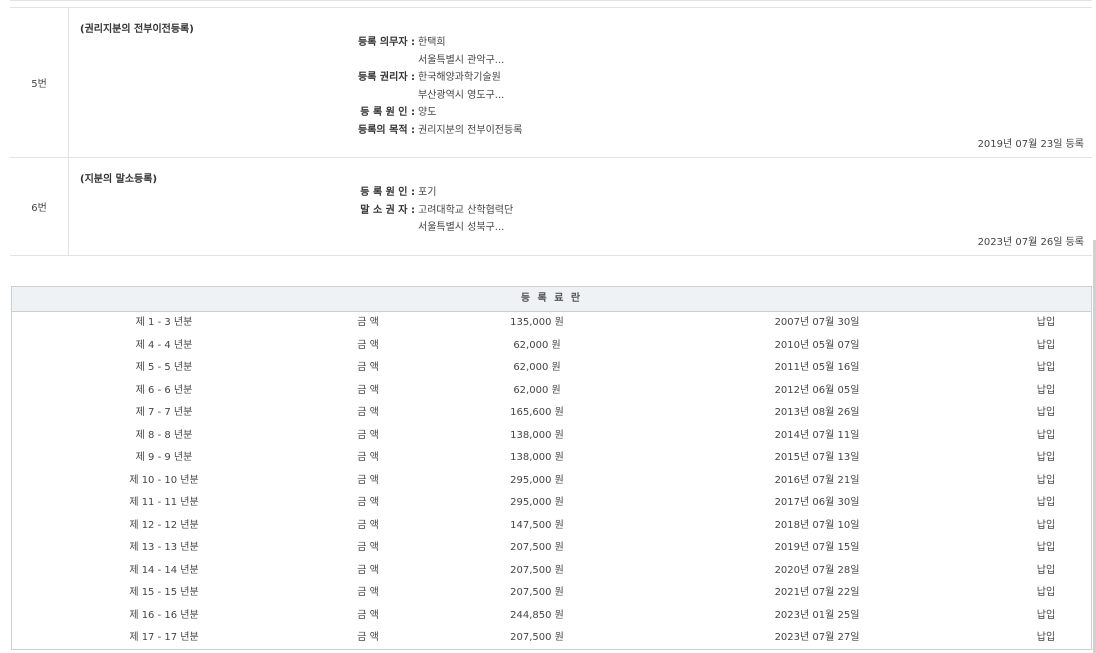 This screenshot has height=653, width=1096. I want to click on fee-paid-date: 2010년 05월 07일, so click(817, 346).